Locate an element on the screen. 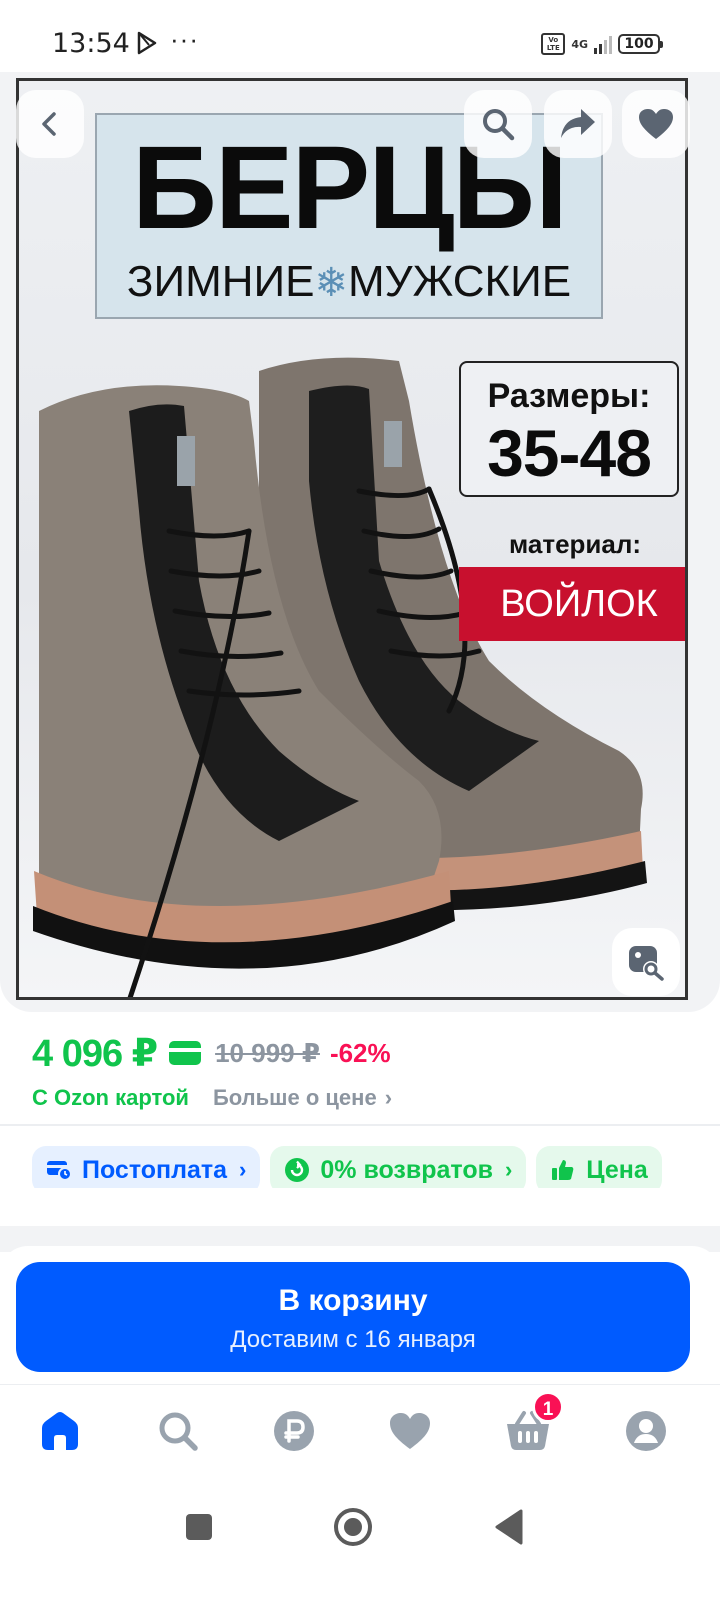  material-label: материал: is located at coordinates (575, 544).